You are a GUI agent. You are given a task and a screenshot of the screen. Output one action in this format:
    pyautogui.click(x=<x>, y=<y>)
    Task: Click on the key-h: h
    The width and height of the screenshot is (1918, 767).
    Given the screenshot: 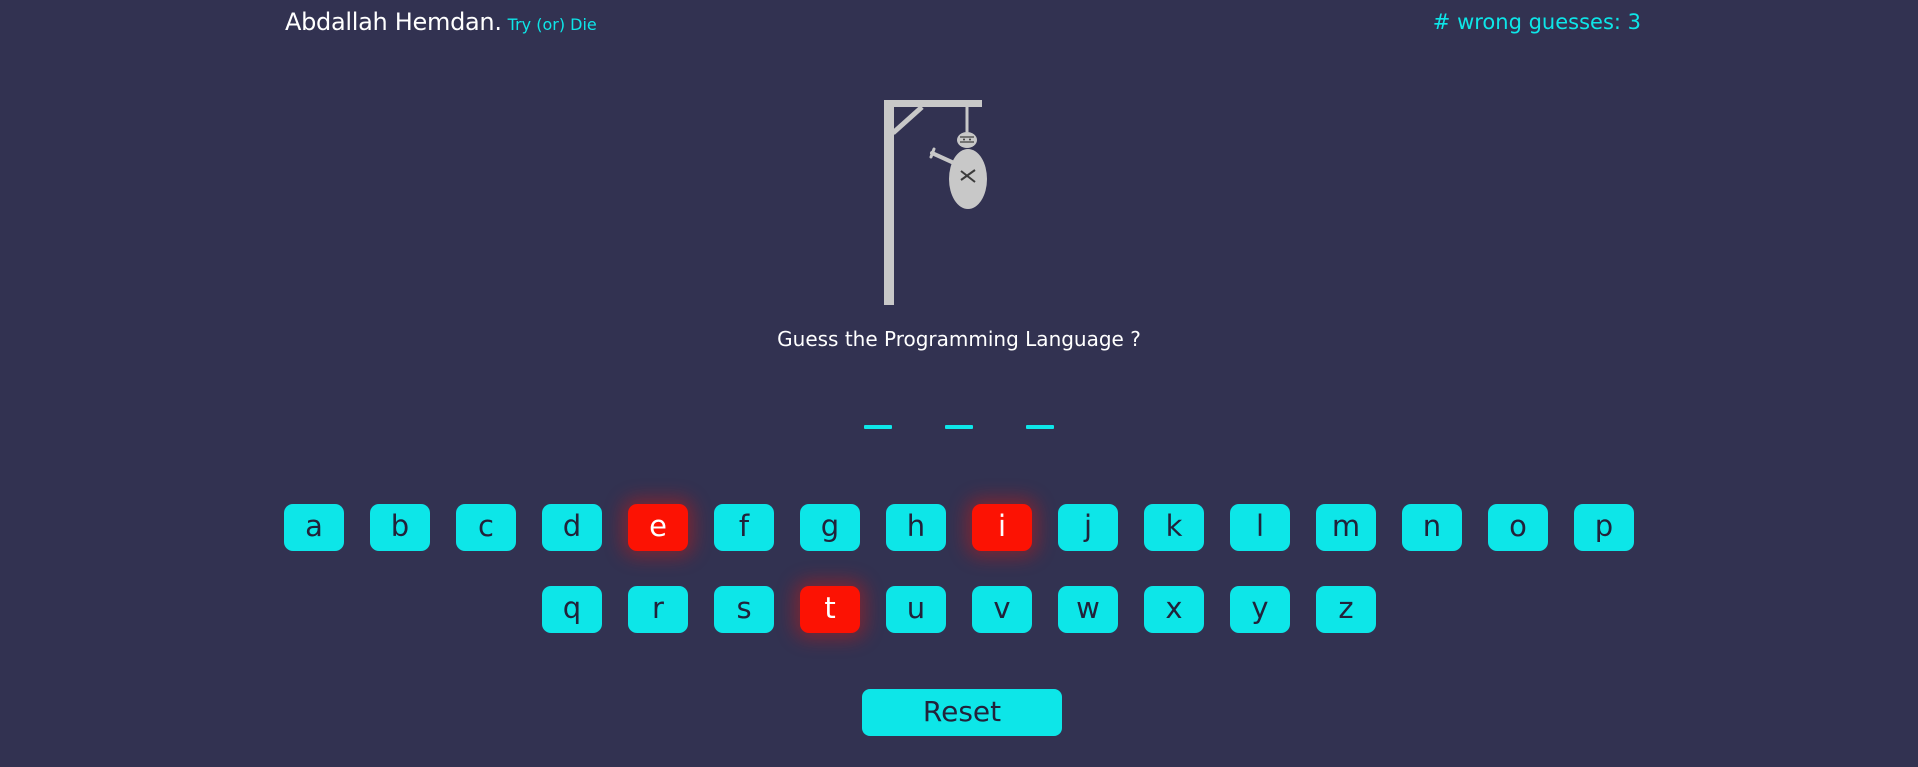 What is the action you would take?
    pyautogui.click(x=916, y=527)
    